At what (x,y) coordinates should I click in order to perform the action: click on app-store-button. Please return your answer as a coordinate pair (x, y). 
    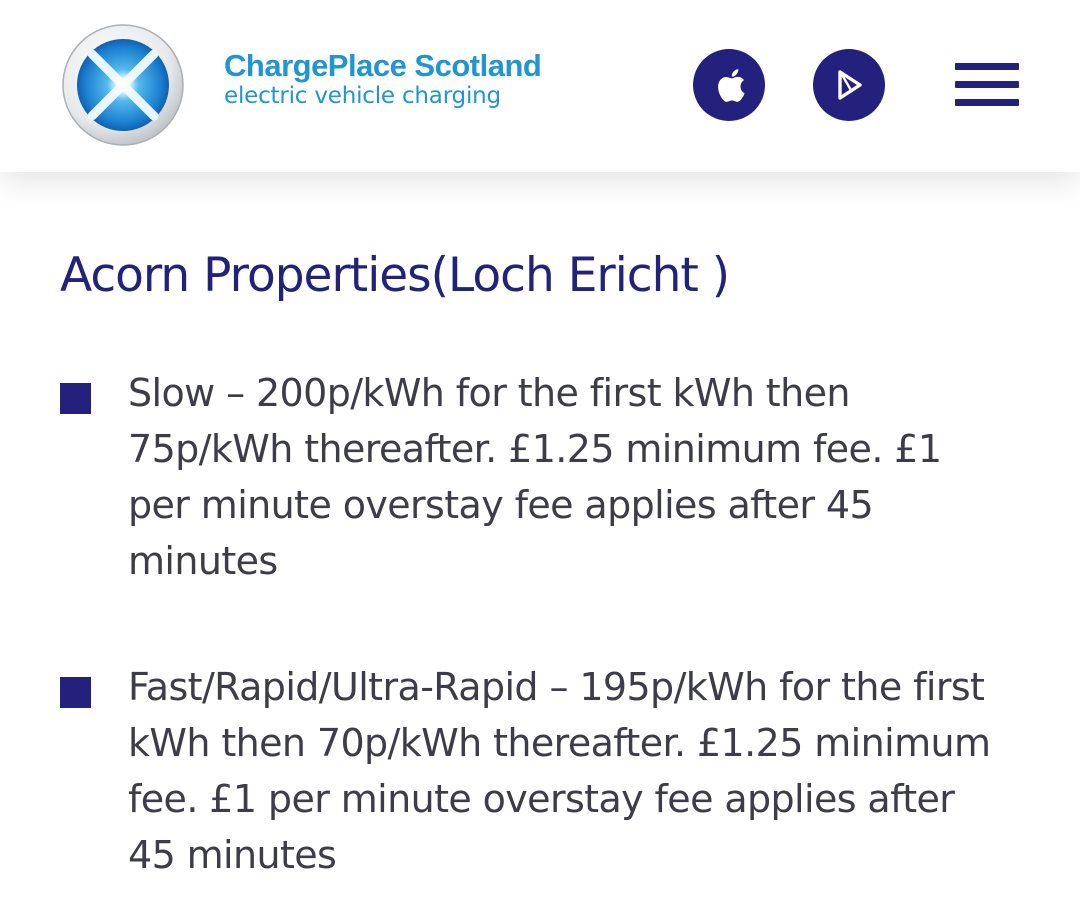
    Looking at the image, I should click on (729, 85).